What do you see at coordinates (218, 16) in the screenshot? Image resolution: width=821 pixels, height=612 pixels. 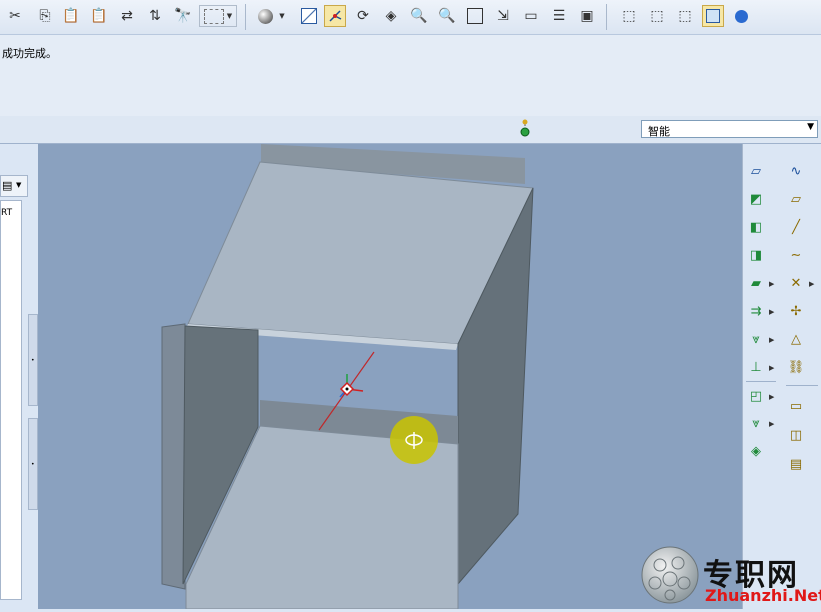 I see `select-box-icon: ▼` at bounding box center [218, 16].